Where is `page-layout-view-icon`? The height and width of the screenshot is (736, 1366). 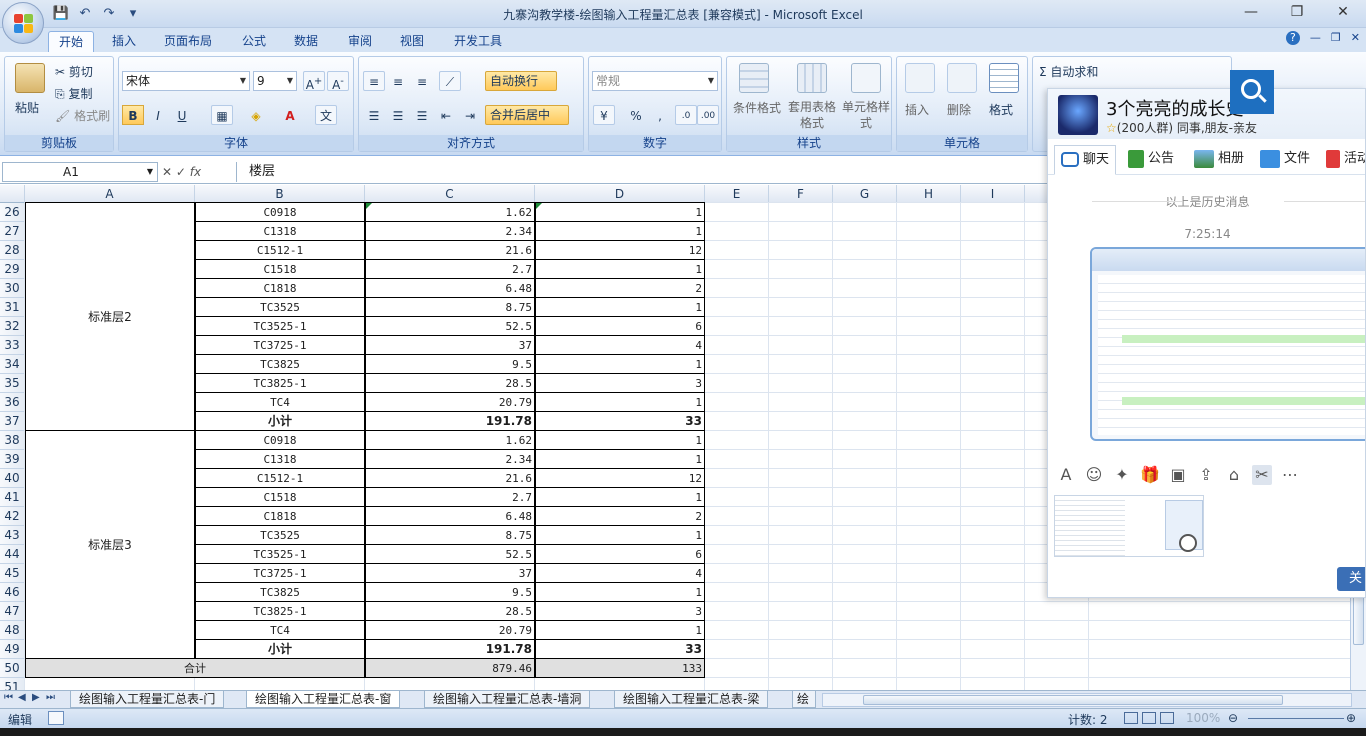
page-layout-view-icon is located at coordinates (1149, 718).